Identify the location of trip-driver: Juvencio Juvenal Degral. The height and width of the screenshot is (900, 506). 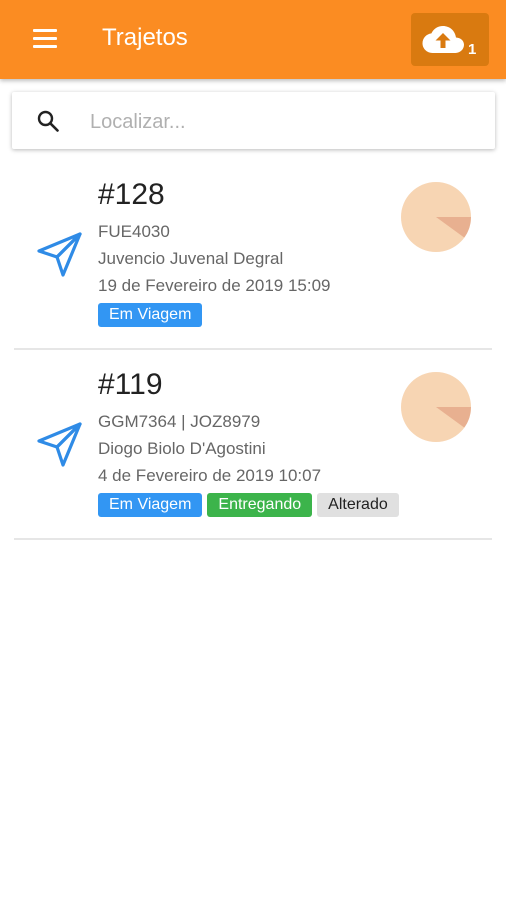
(191, 258).